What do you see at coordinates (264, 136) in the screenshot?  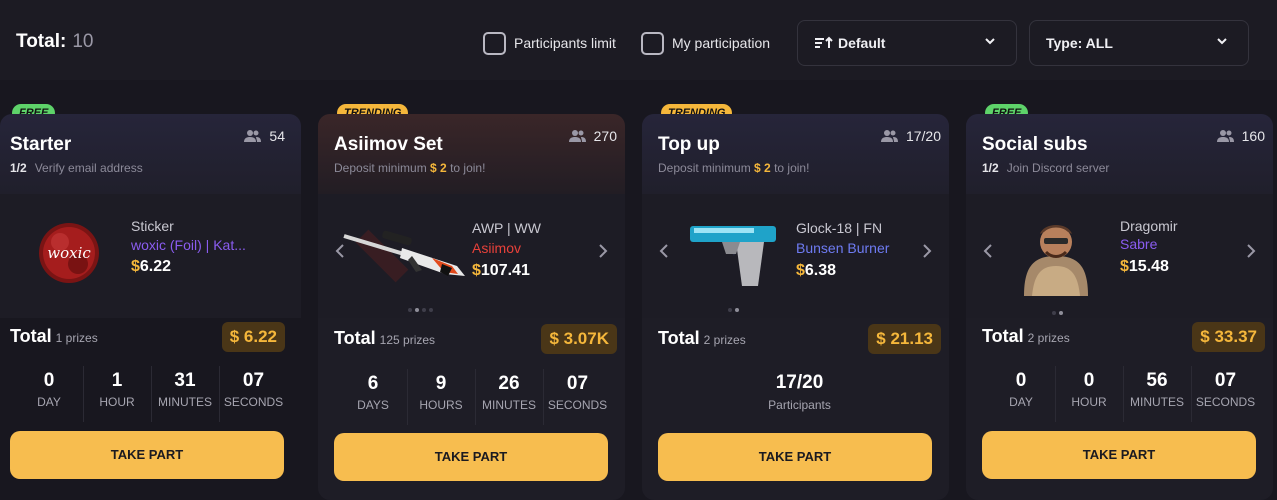 I see `participants-count: 54` at bounding box center [264, 136].